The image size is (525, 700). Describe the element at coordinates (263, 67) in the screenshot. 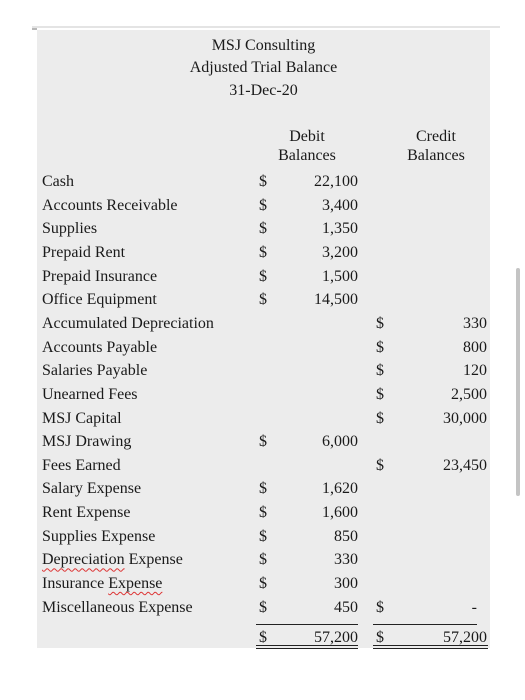

I see `report-title: Adjusted Trial Balance` at that location.